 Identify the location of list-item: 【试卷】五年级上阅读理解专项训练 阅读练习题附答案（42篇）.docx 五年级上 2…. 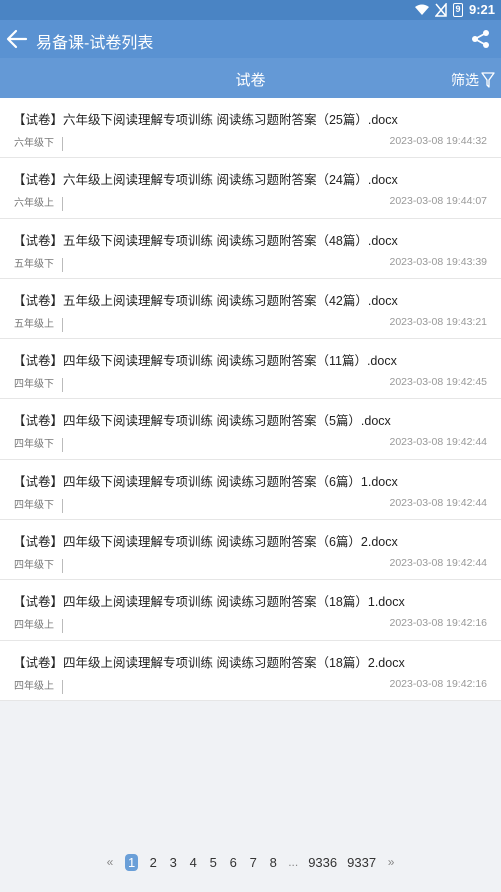
(250, 309).